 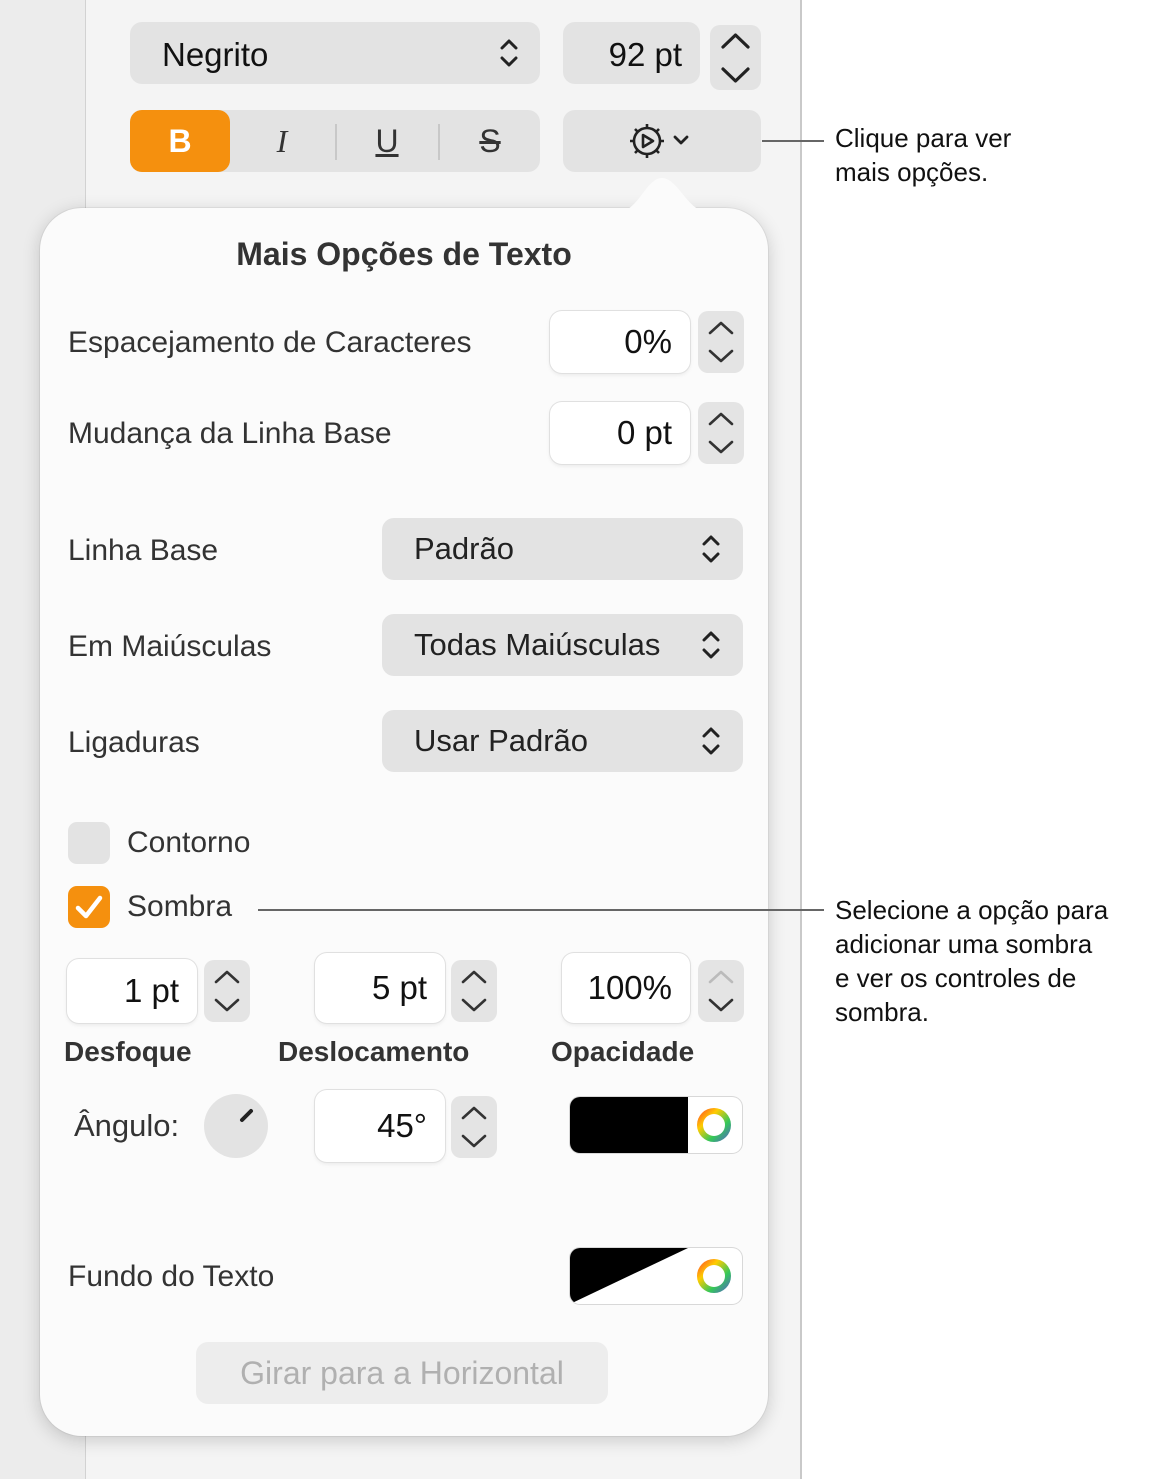 What do you see at coordinates (230, 433) in the screenshot?
I see `baseline-shift-label: Mudança da Linha Base` at bounding box center [230, 433].